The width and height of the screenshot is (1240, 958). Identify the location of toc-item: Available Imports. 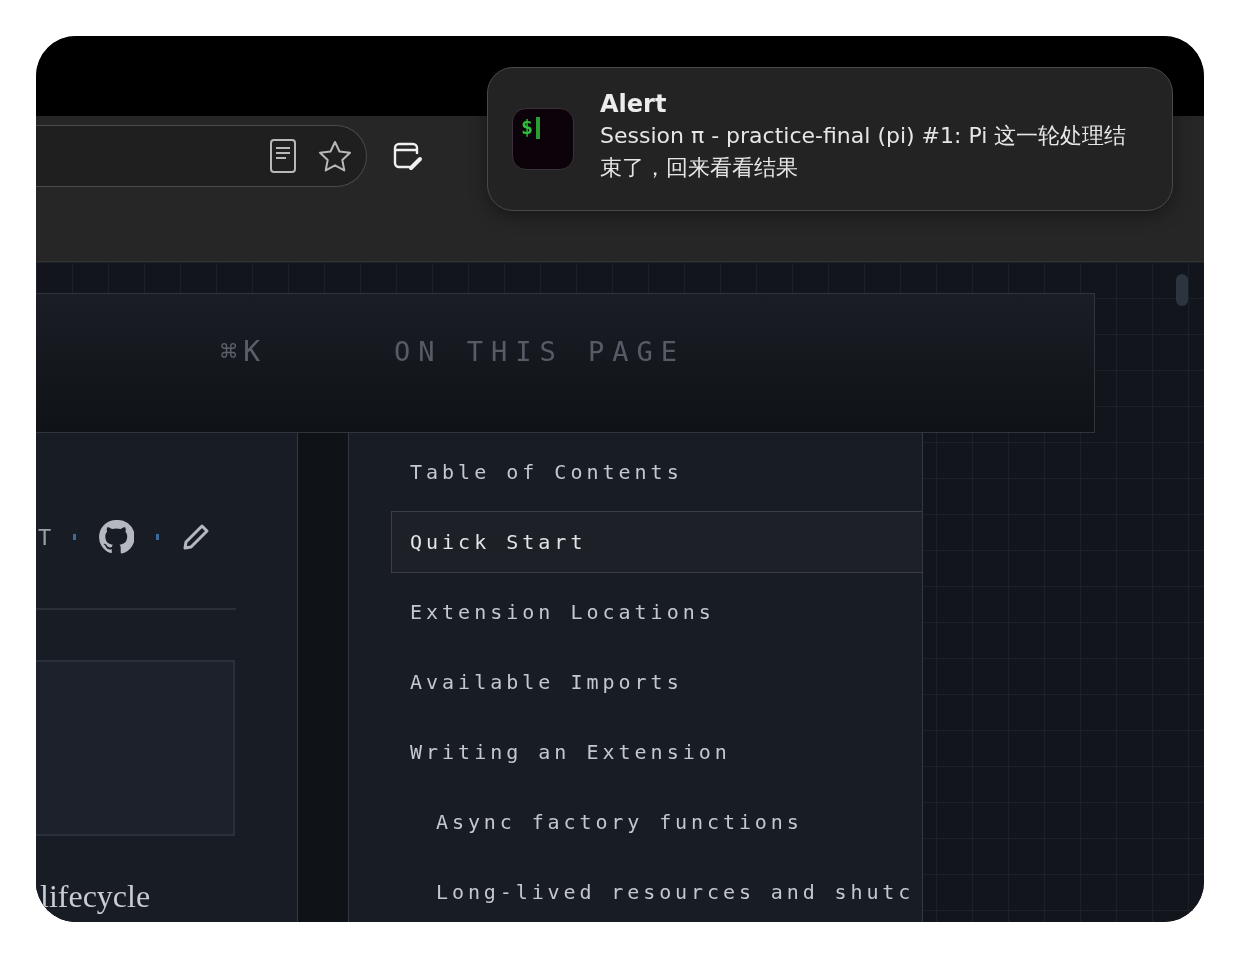
(656, 682).